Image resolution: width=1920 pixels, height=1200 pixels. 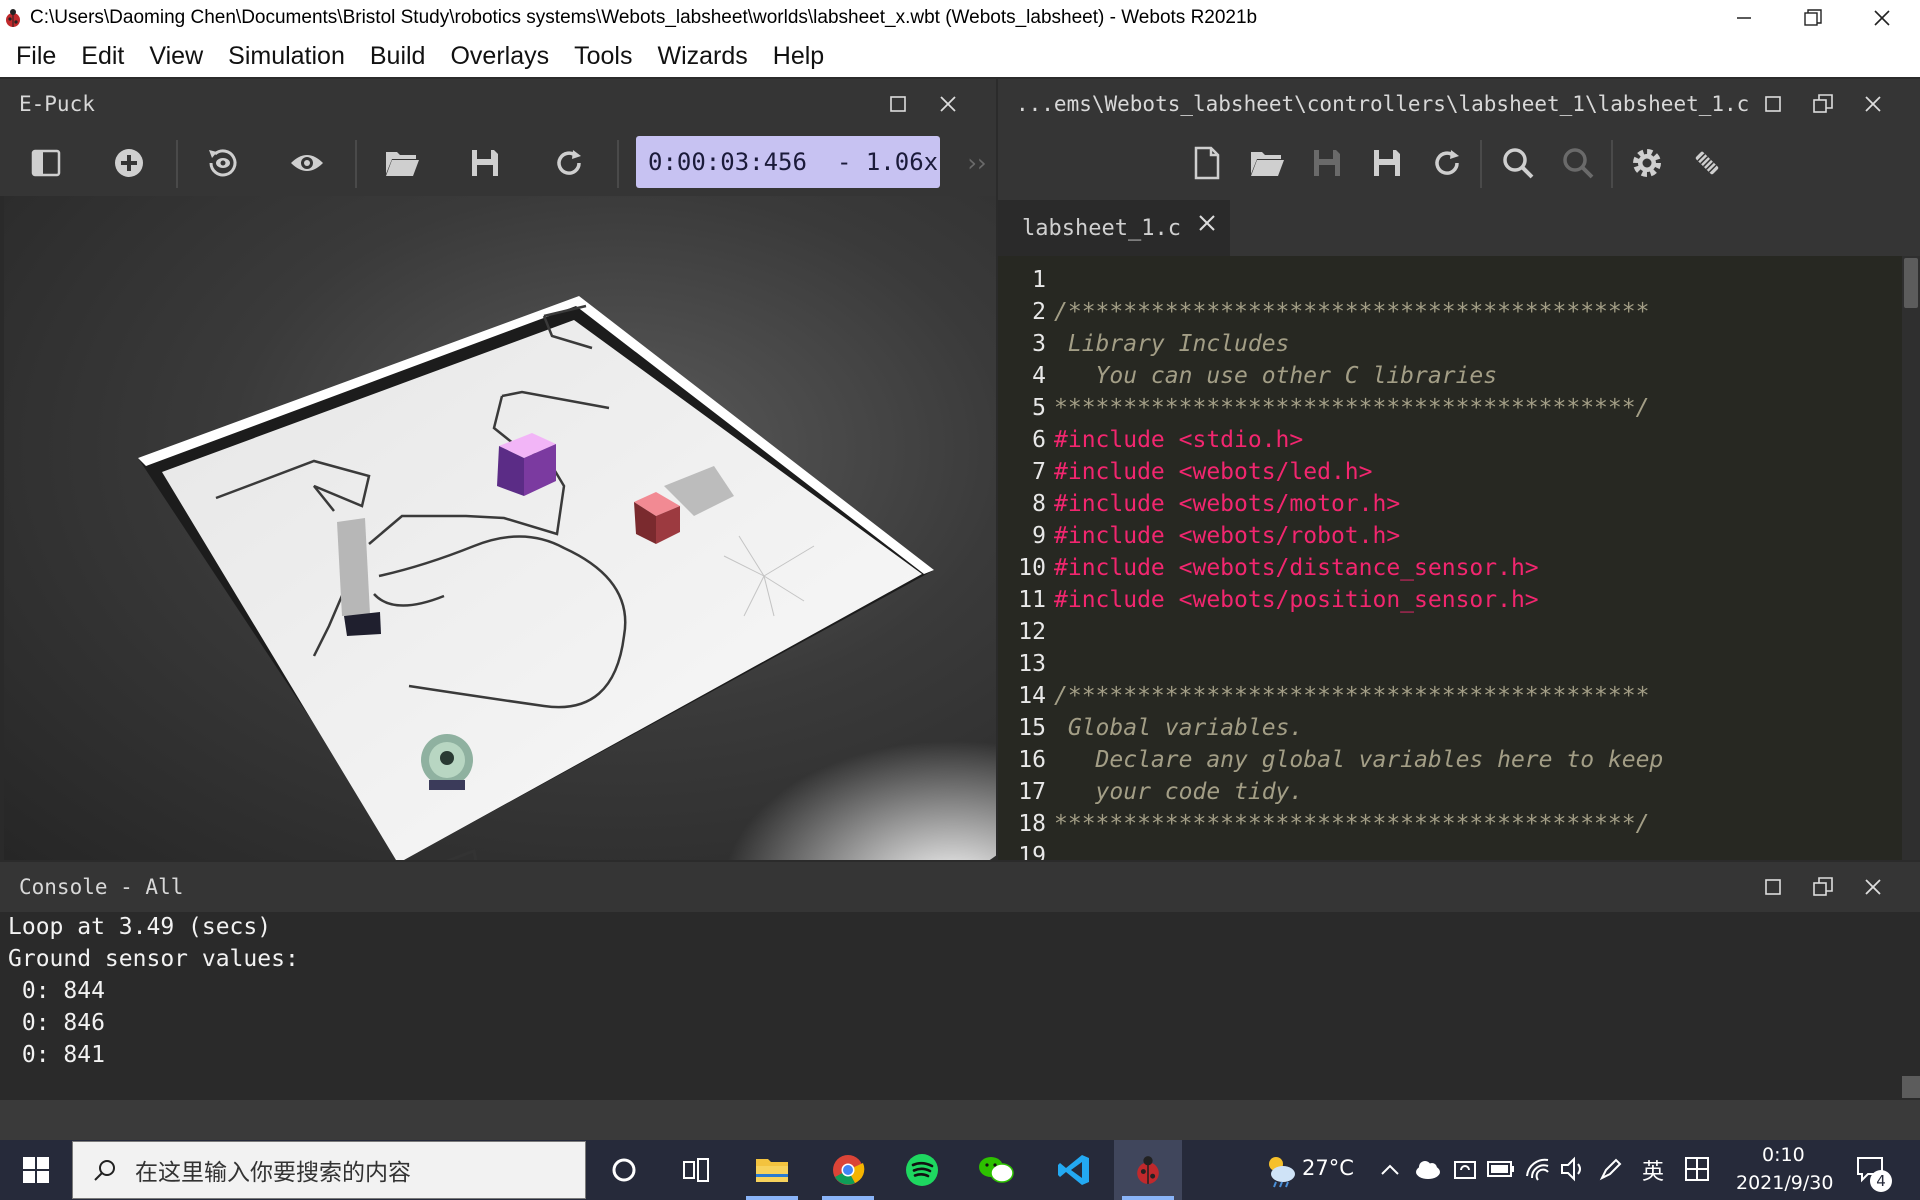 What do you see at coordinates (1448, 376) in the screenshot?
I see `code-line: 4 You can use other C libraries` at bounding box center [1448, 376].